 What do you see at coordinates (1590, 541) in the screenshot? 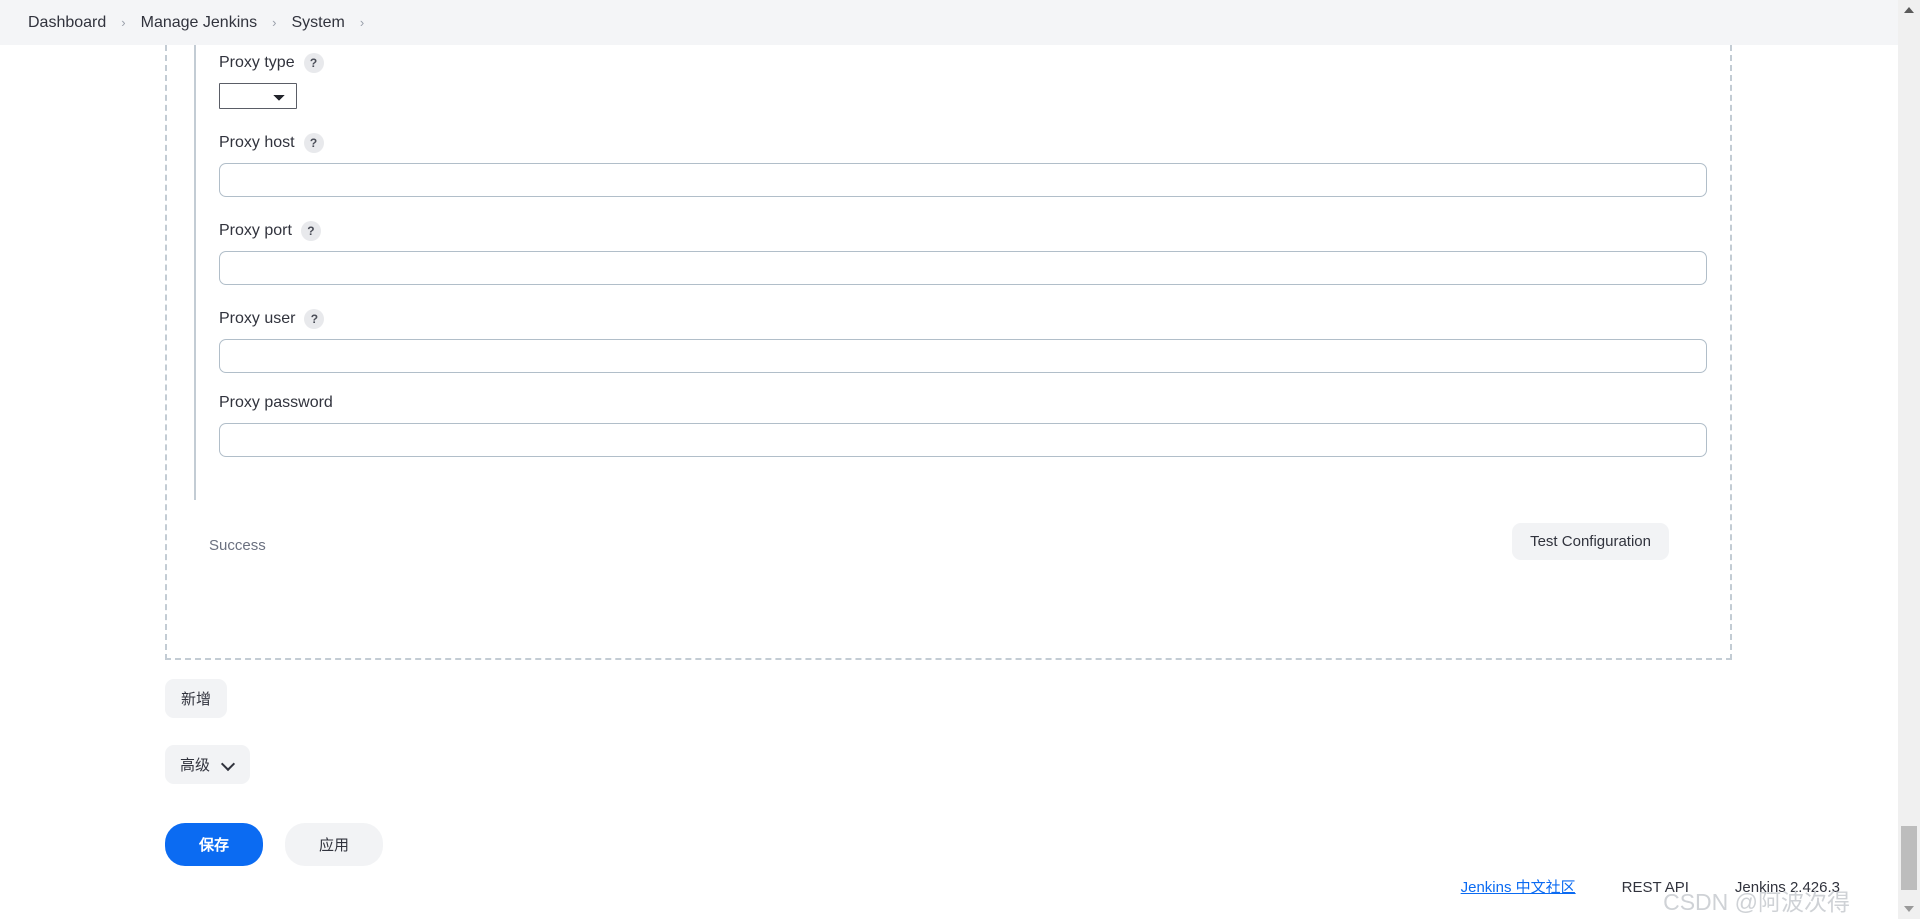
I see `test-configuration-button: Test Configuration` at bounding box center [1590, 541].